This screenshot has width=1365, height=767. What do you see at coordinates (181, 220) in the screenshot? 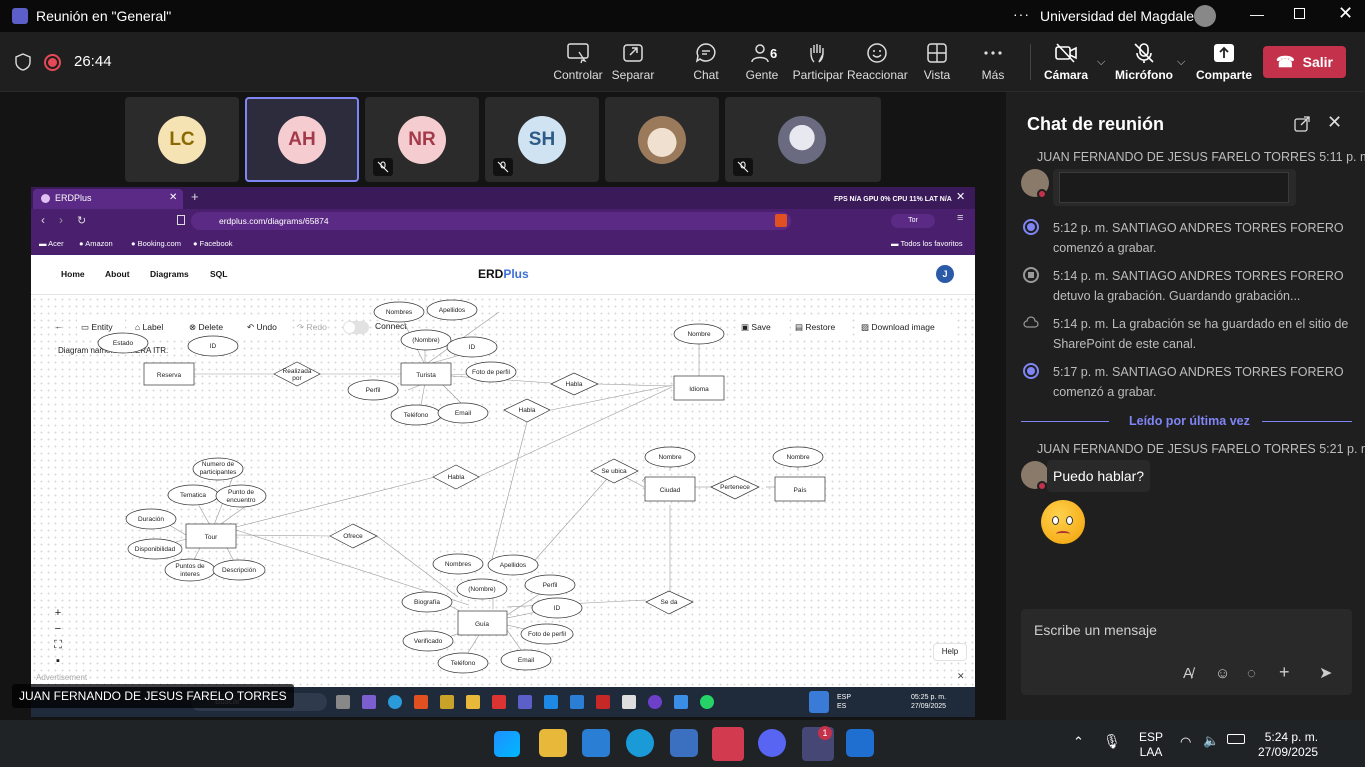
I see `bookmark-icon` at bounding box center [181, 220].